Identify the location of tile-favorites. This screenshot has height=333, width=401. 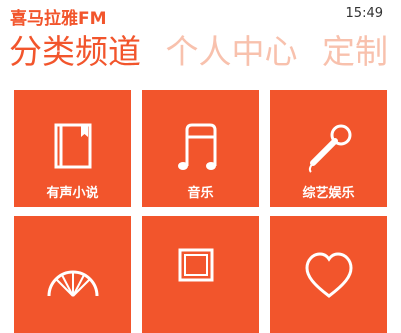
(328, 274).